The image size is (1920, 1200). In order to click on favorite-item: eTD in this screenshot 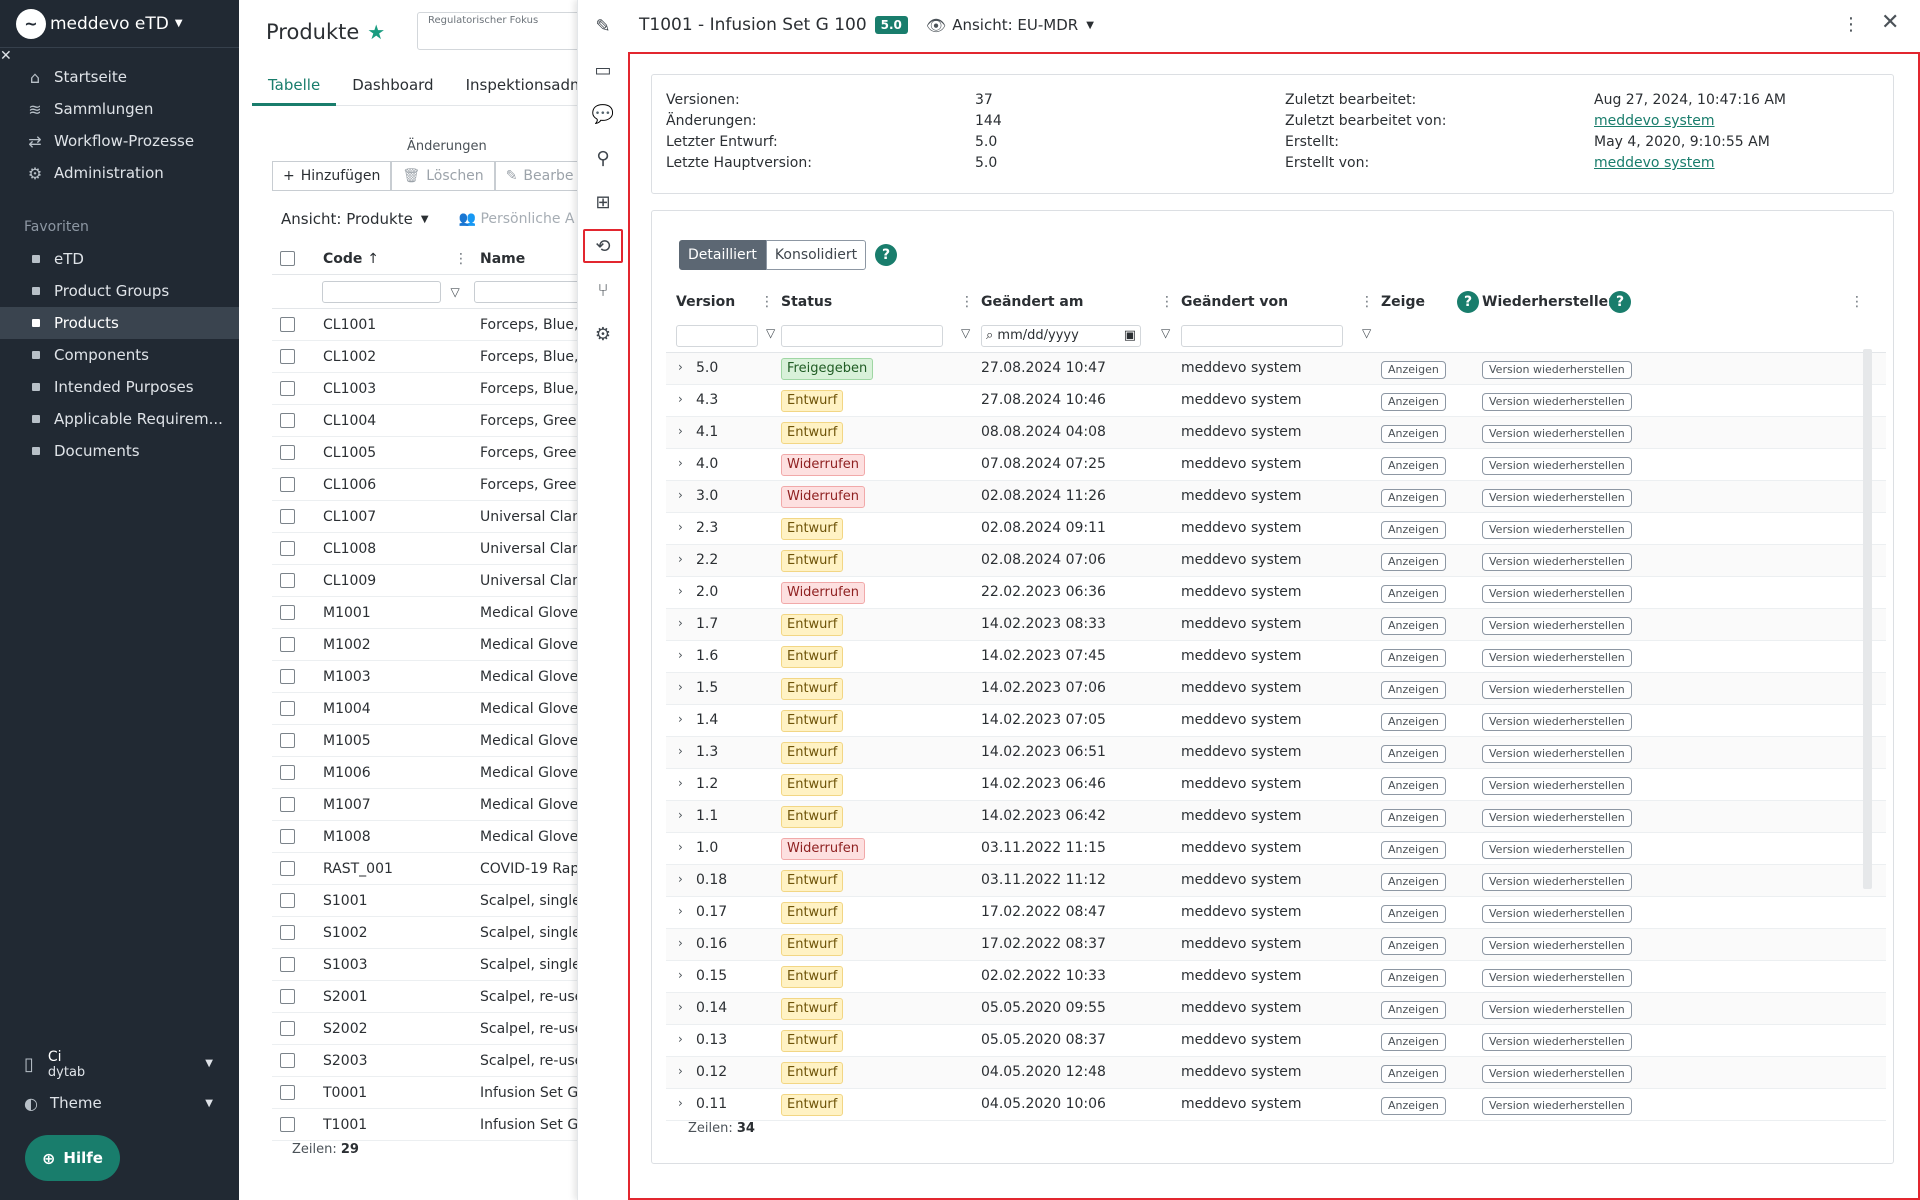, I will do `click(119, 259)`.